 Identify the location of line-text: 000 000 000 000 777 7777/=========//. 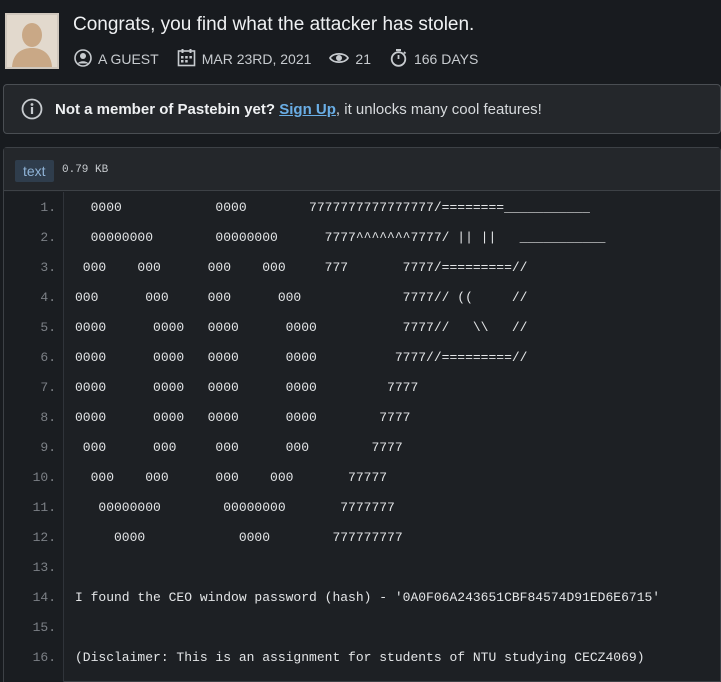
(301, 267).